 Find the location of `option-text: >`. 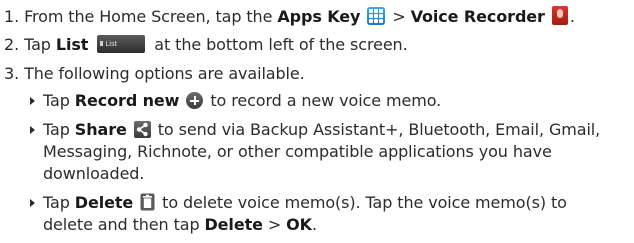

option-text: > is located at coordinates (274, 224).